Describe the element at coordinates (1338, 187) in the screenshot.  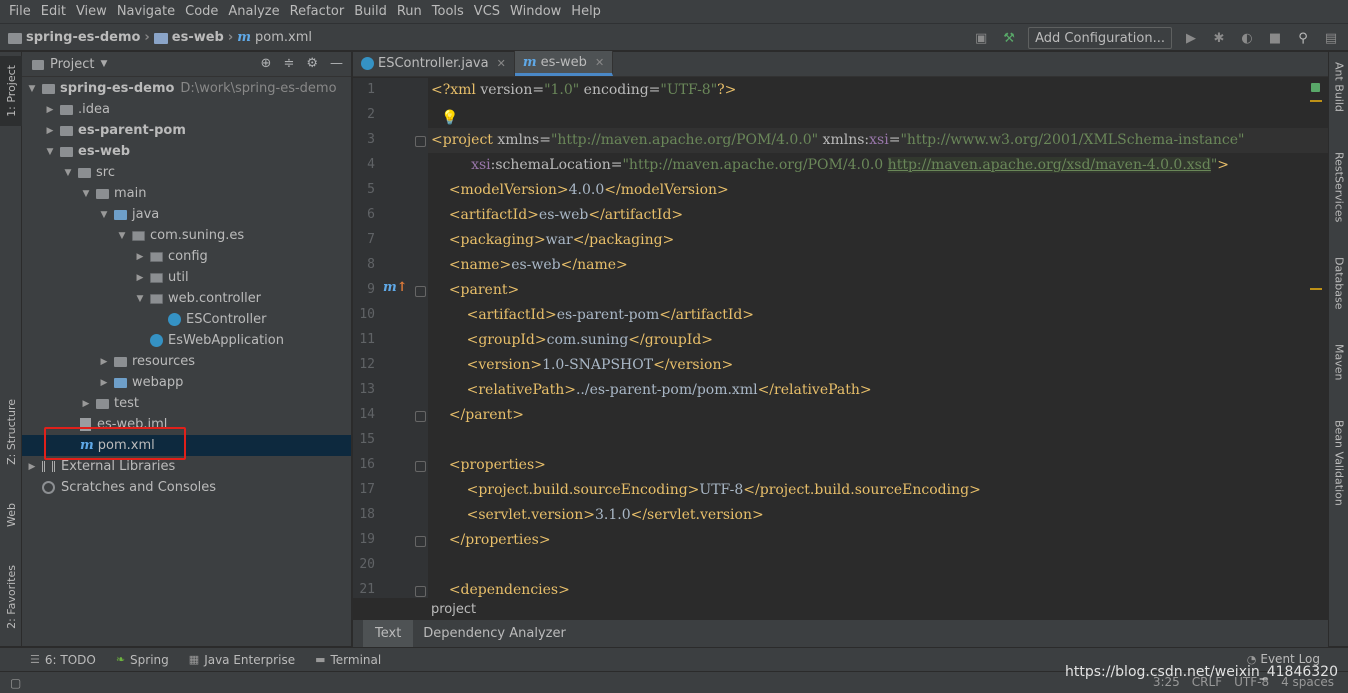
I see `tab-rest-services: RestServices` at that location.